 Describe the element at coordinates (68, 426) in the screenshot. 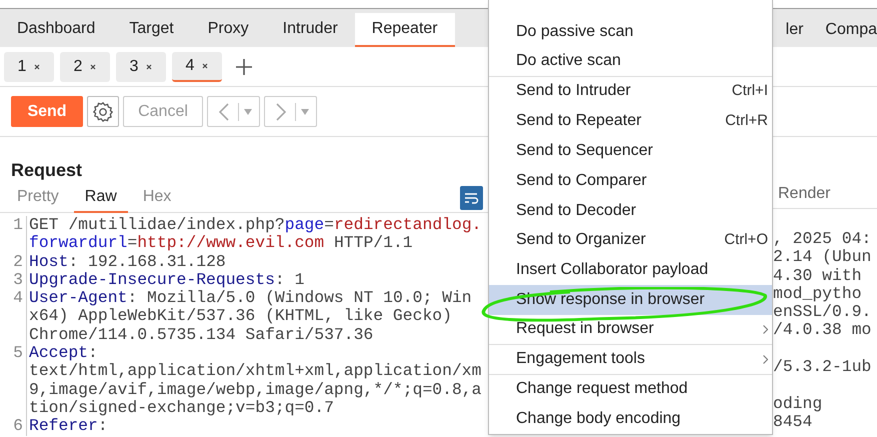

I see `code-line: Referer:` at that location.